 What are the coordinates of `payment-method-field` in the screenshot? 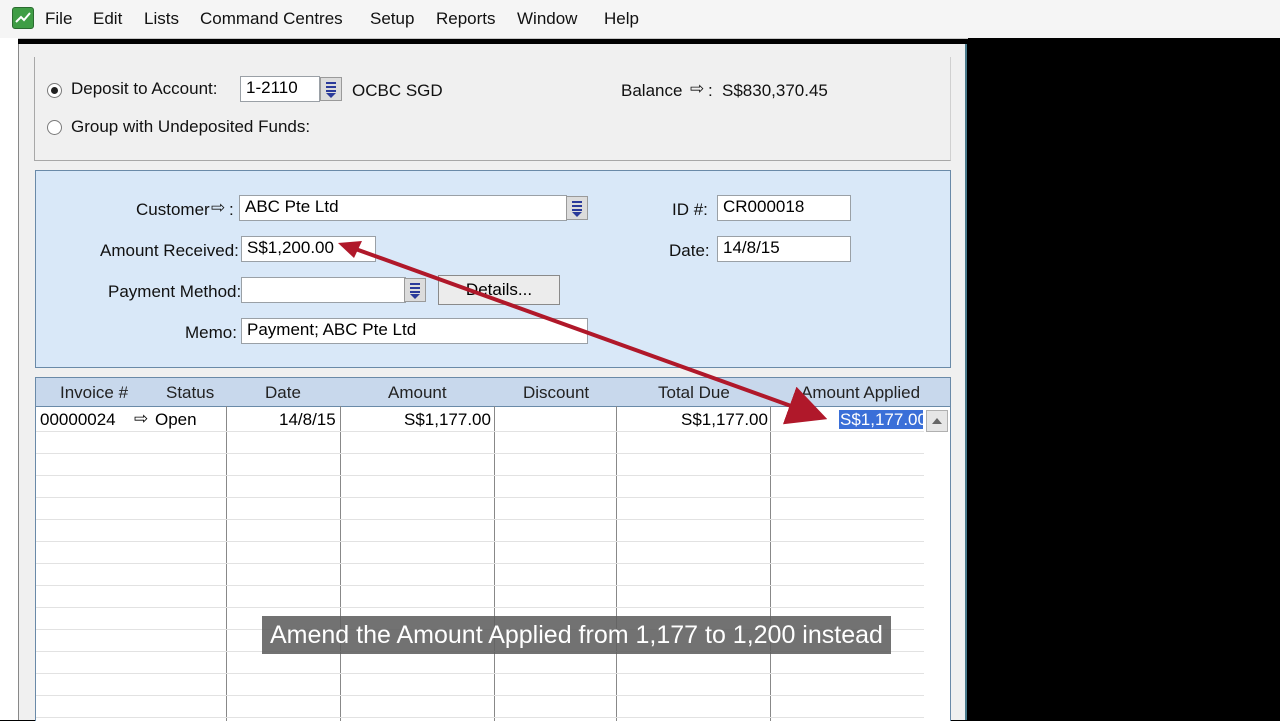 It's located at (323, 290).